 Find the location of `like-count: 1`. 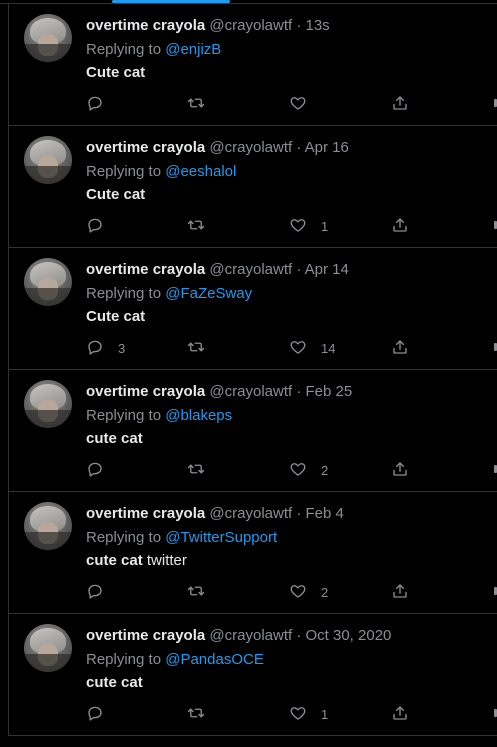

like-count: 1 is located at coordinates (325, 714).